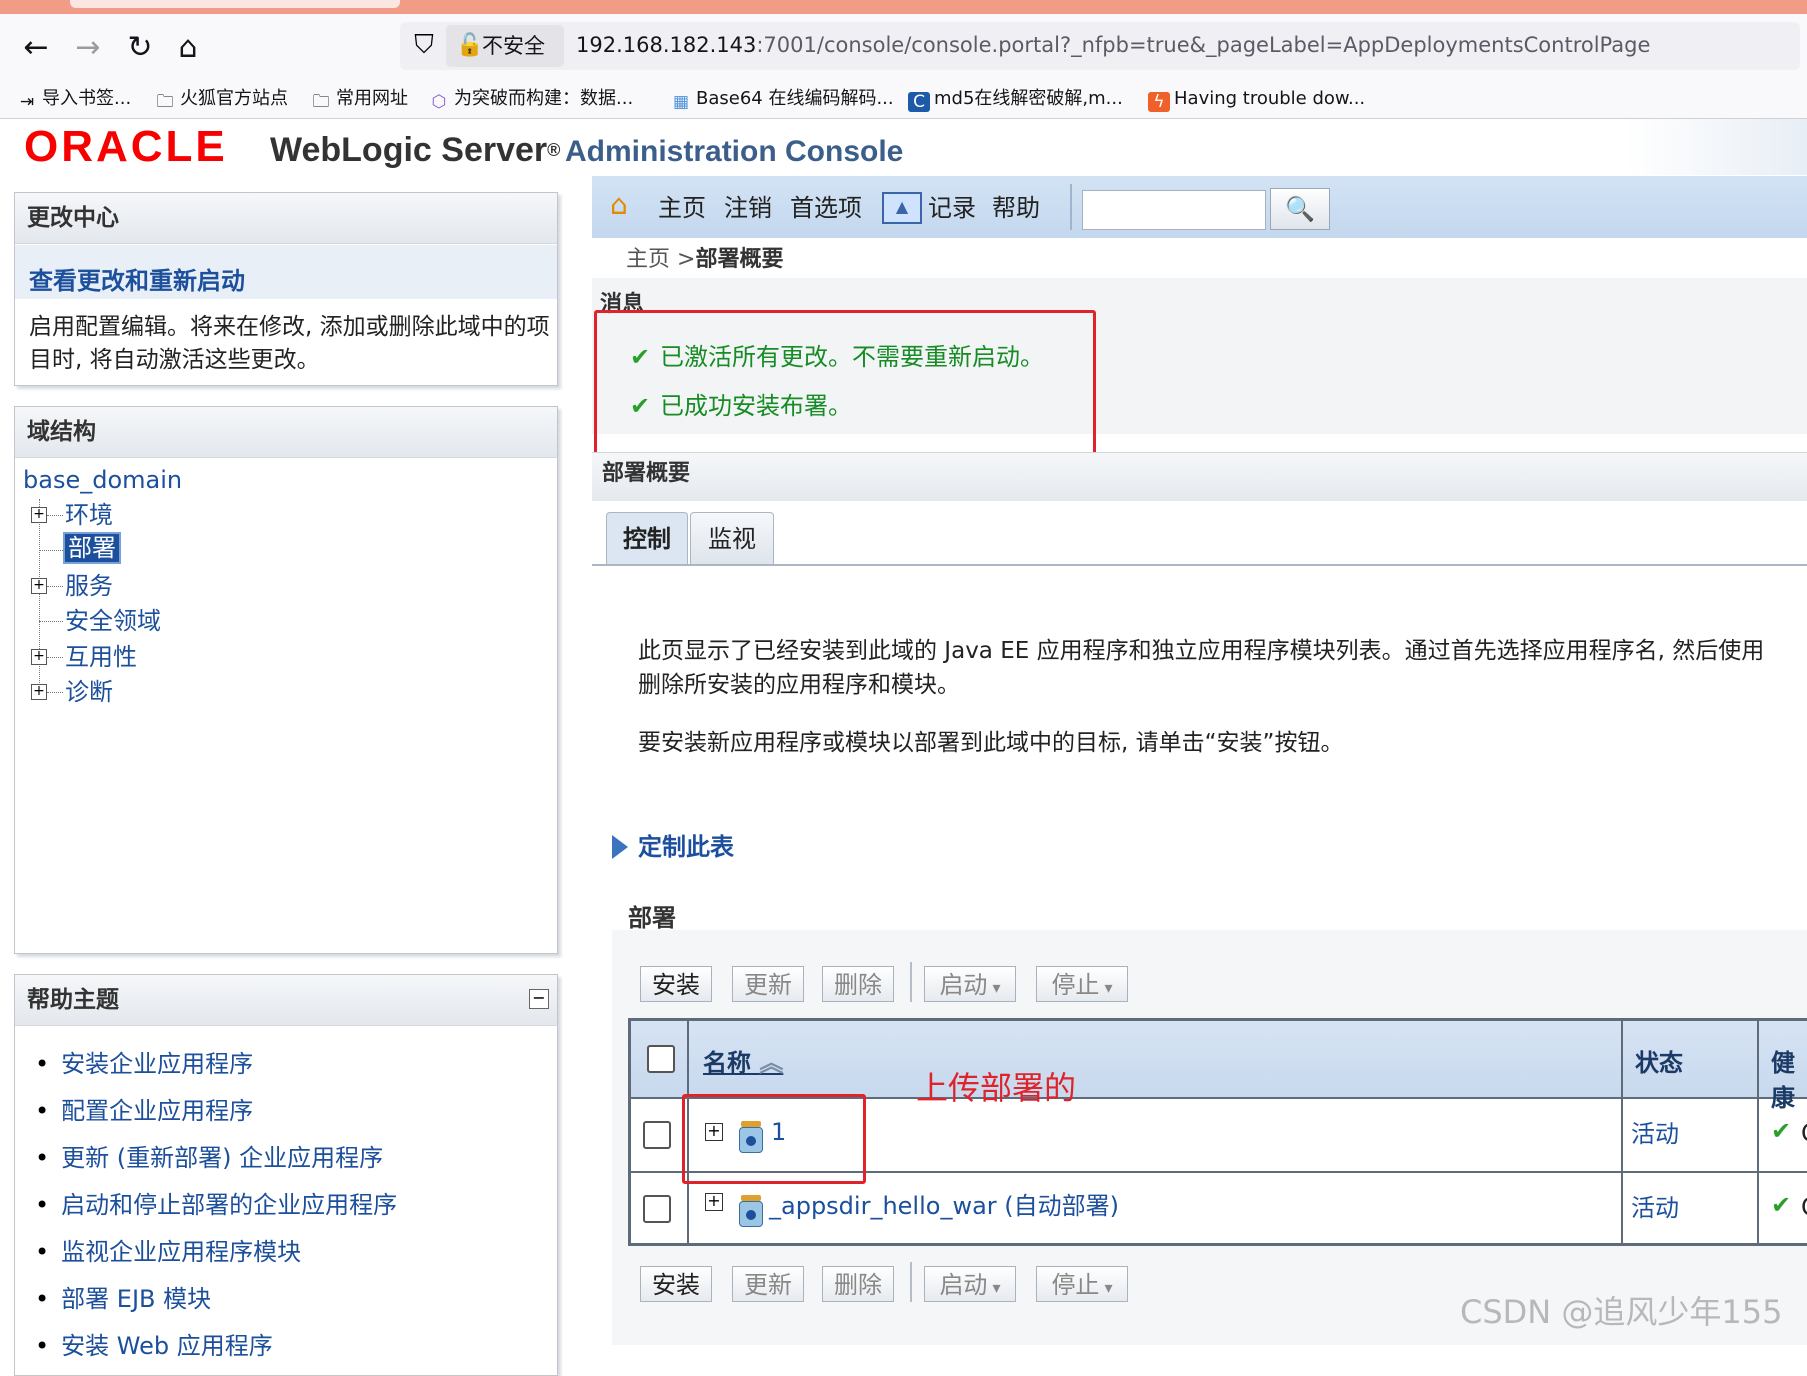 This screenshot has width=1807, height=1376. Describe the element at coordinates (286, 1000) in the screenshot. I see `help-topics-title: 帮助主题 −` at that location.